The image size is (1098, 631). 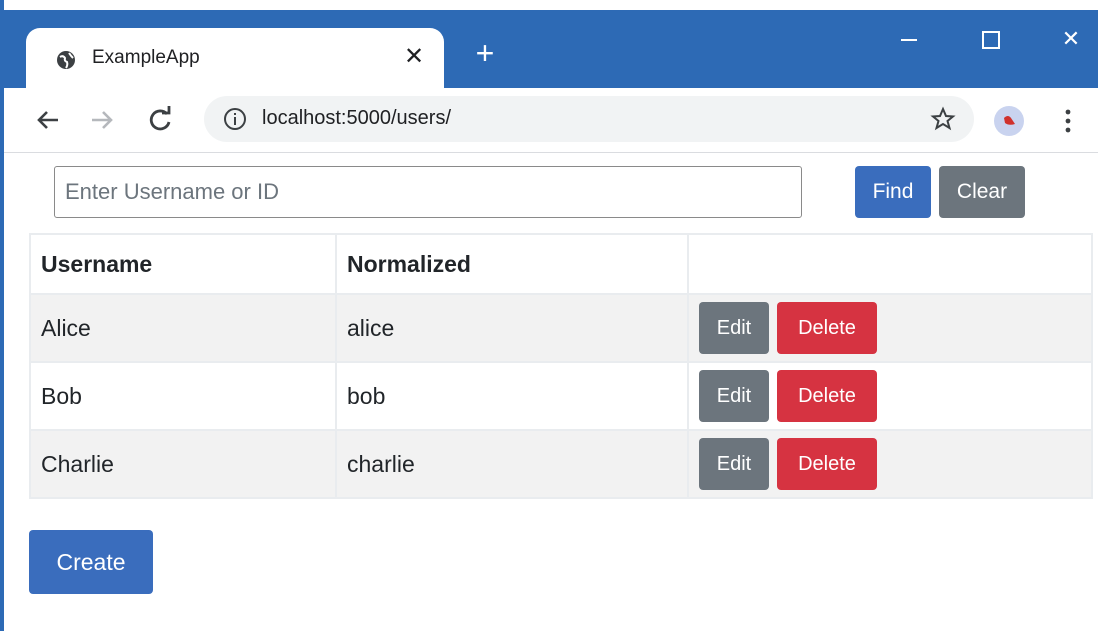 I want to click on bird-avatar-icon, so click(x=1009, y=120).